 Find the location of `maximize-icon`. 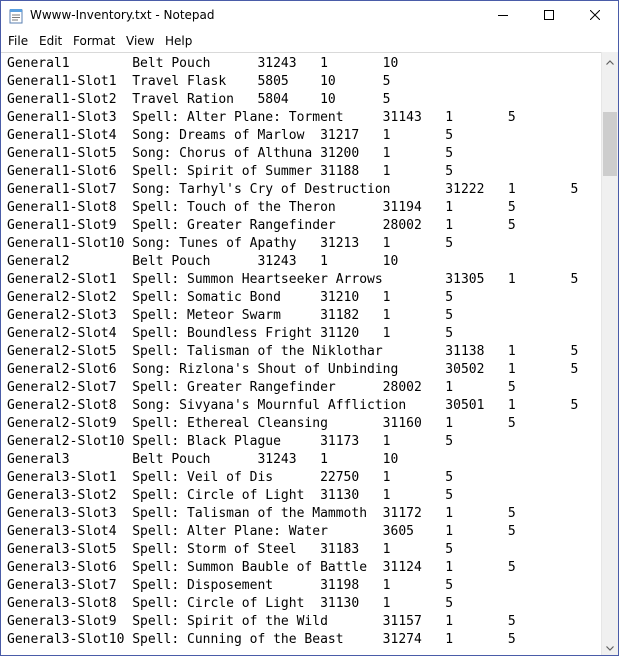

maximize-icon is located at coordinates (549, 16).